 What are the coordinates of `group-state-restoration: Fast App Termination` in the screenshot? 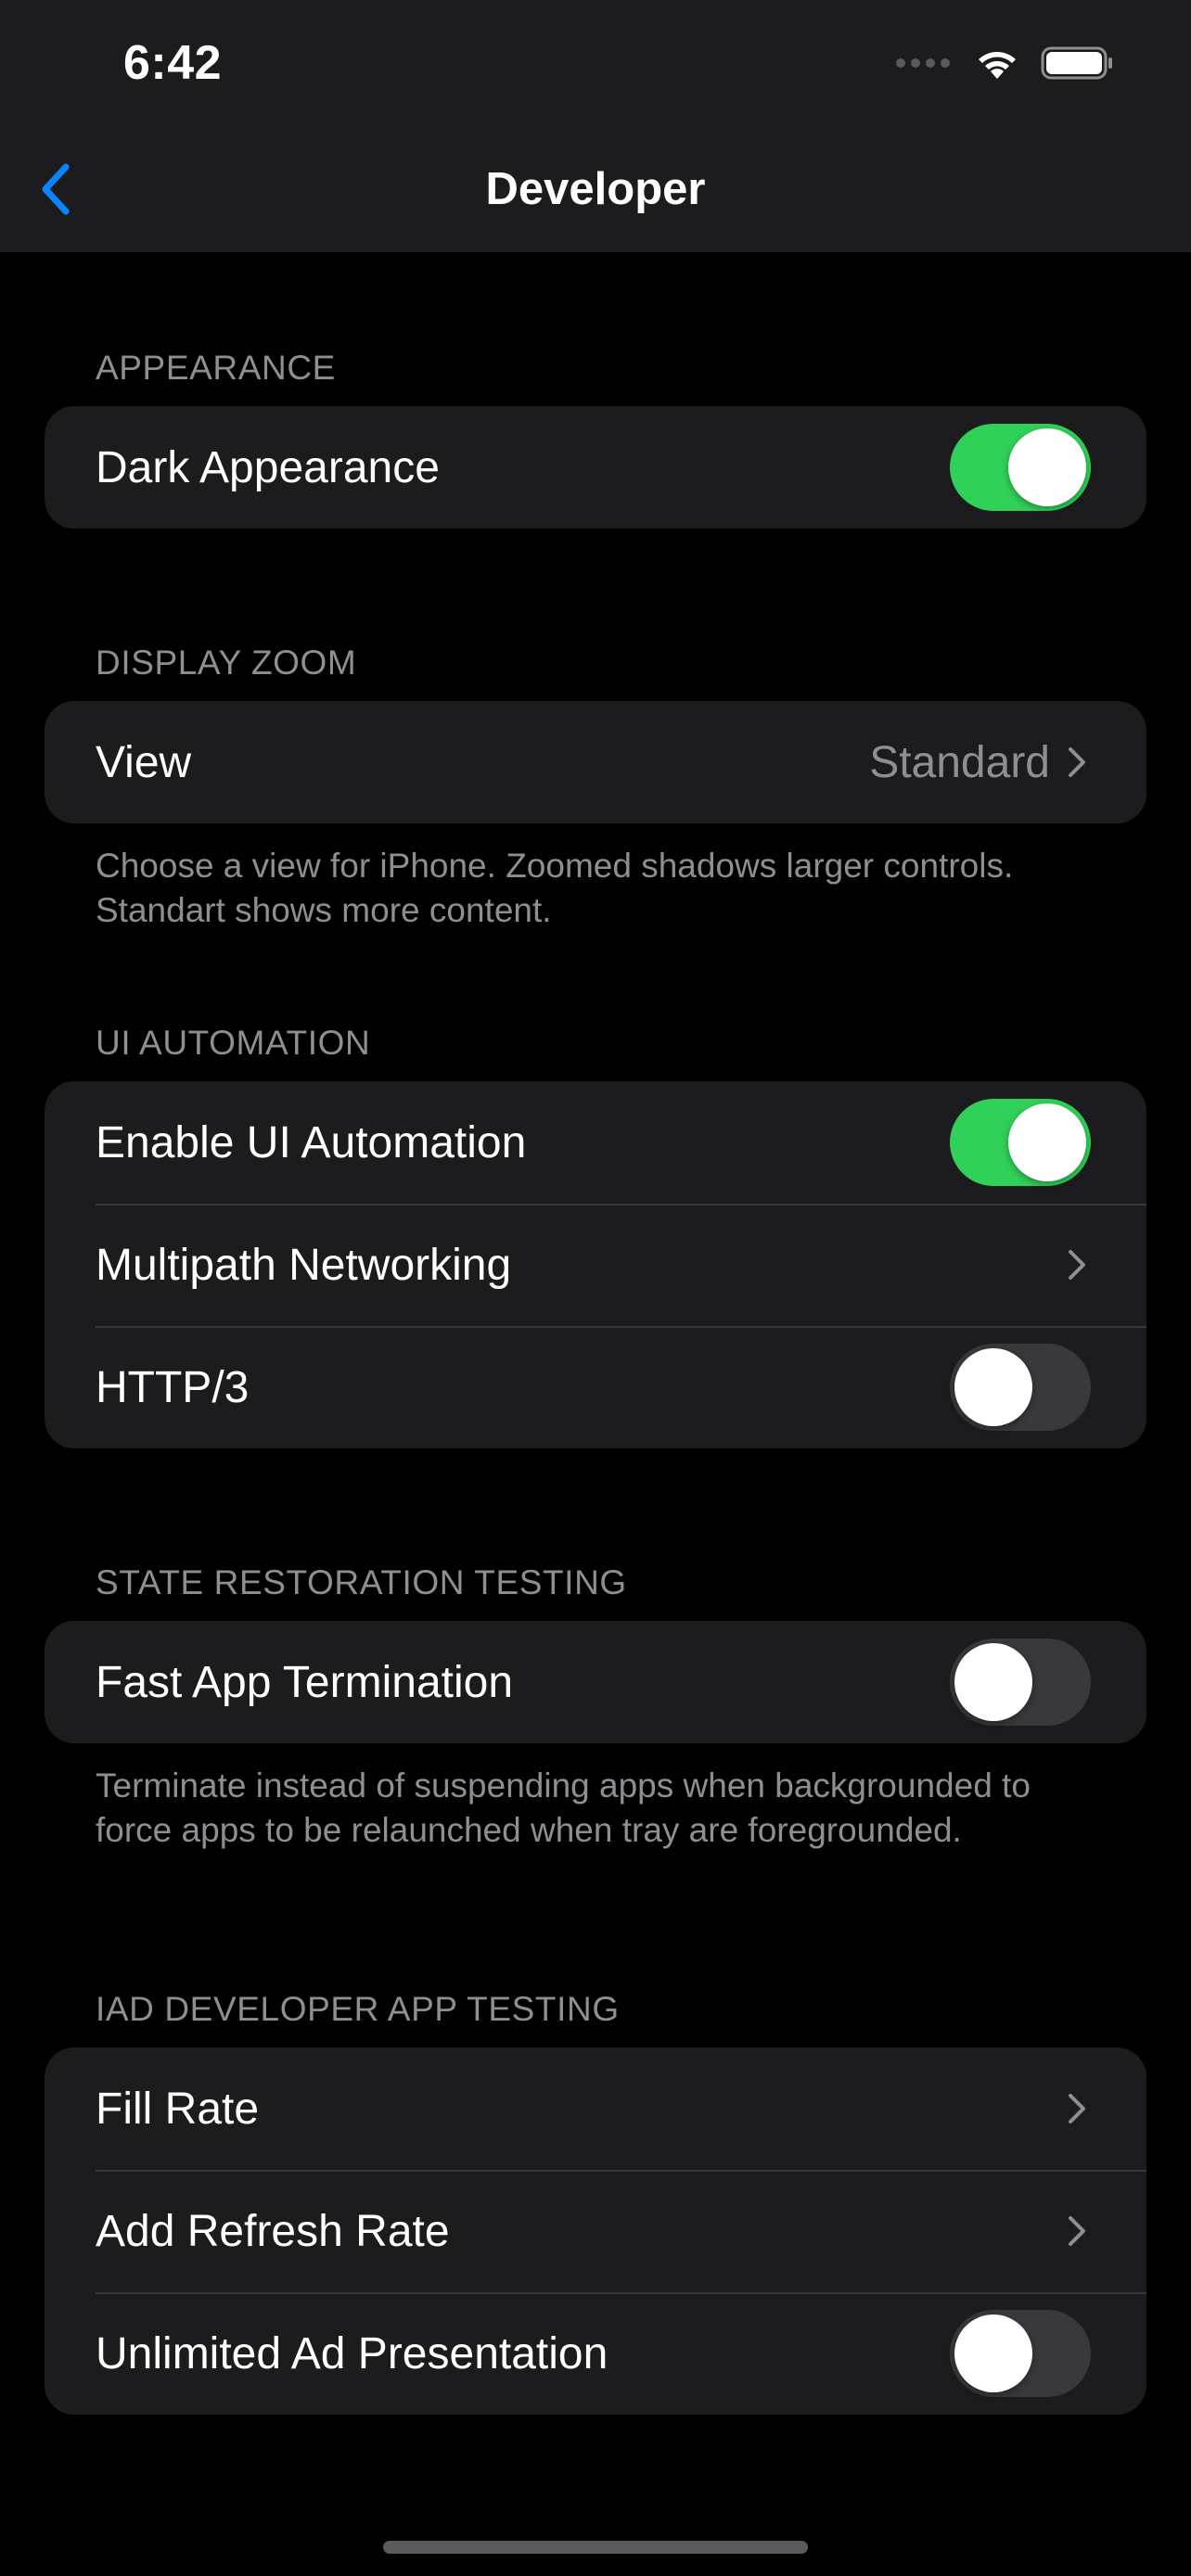 It's located at (595, 1682).